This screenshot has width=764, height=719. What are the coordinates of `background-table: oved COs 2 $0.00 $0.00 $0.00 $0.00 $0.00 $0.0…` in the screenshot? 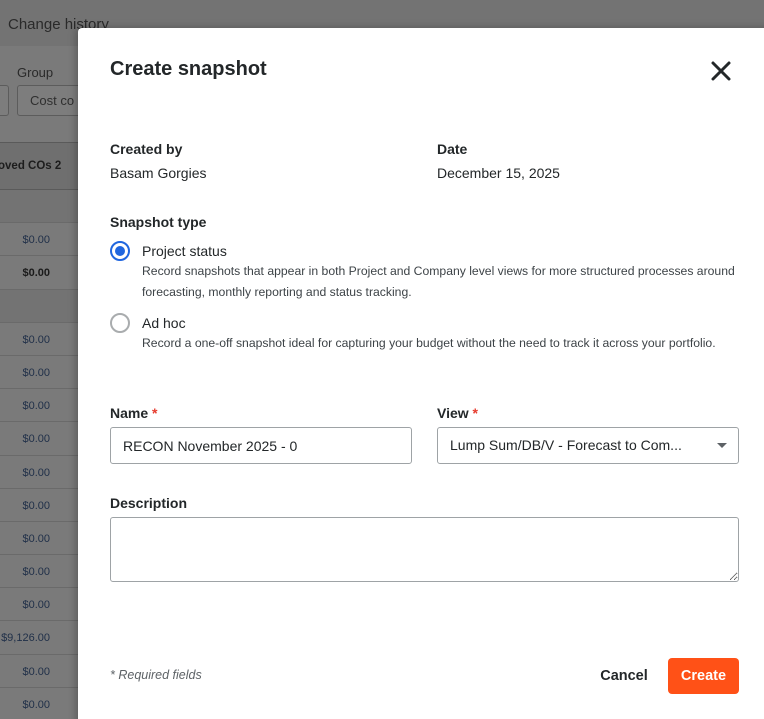 It's located at (39, 430).